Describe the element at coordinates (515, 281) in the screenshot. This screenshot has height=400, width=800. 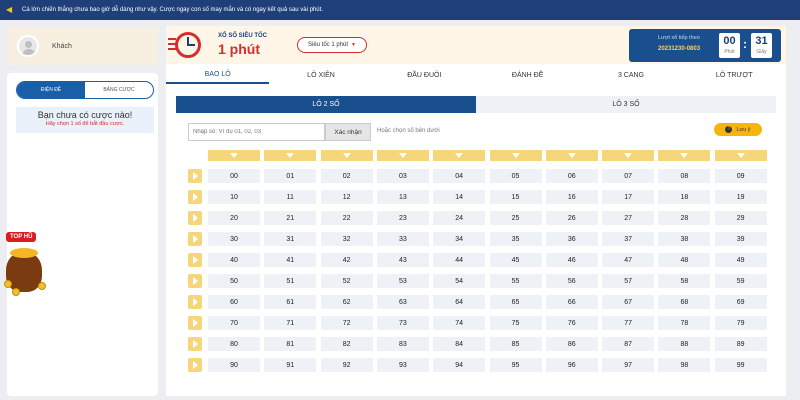
I see `number-cell: 55` at that location.